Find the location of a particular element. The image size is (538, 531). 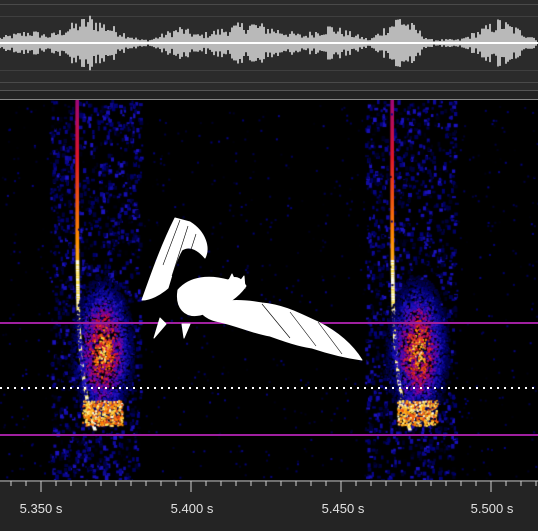

panel-divider is located at coordinates (269, 95).